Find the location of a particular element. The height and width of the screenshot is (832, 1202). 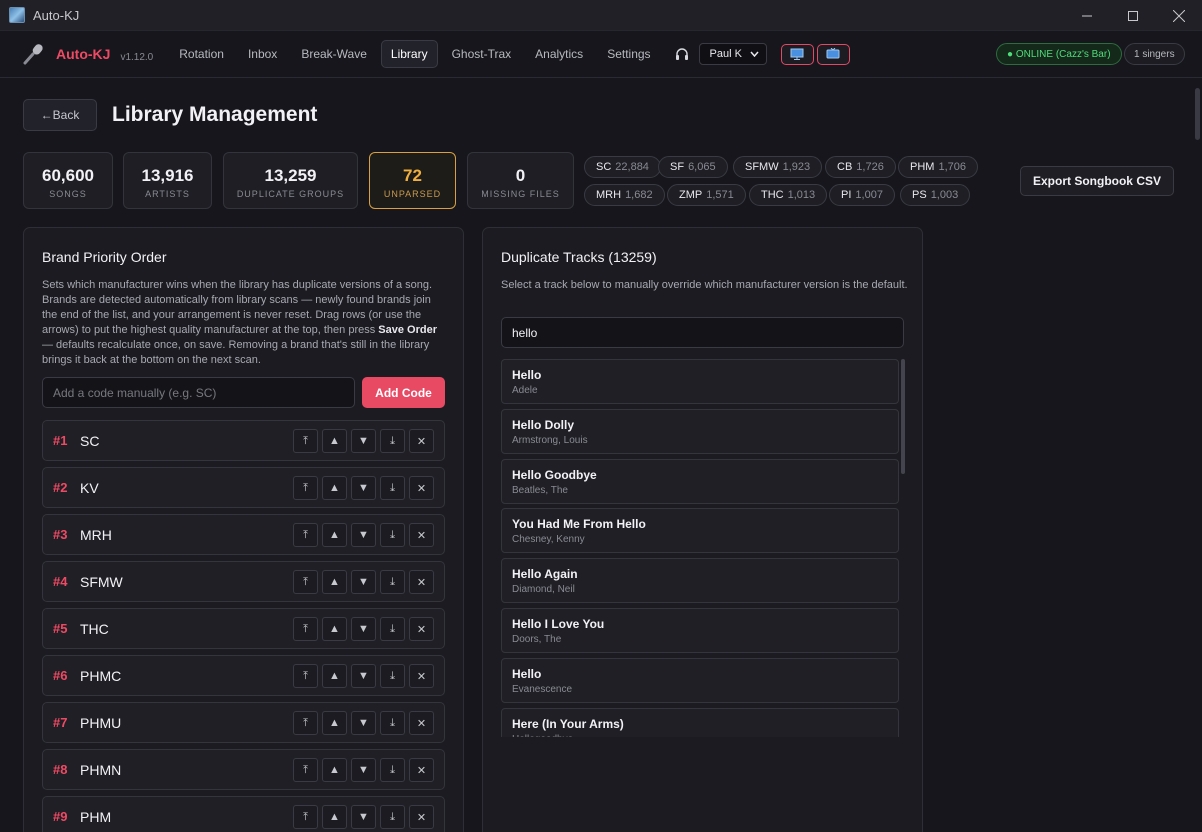

duplicate-track-item: You Had Me From Hello Chesney, Kenny is located at coordinates (700, 531).